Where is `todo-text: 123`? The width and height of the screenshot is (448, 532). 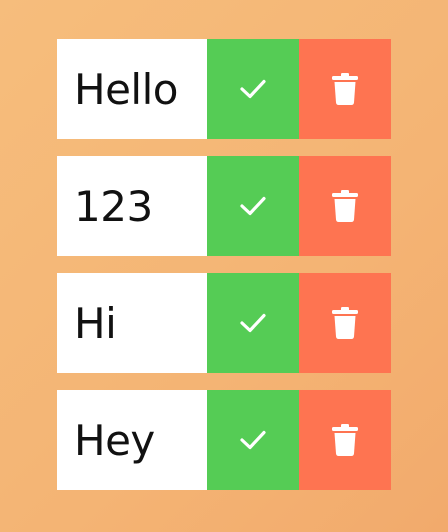
todo-text: 123 is located at coordinates (132, 206).